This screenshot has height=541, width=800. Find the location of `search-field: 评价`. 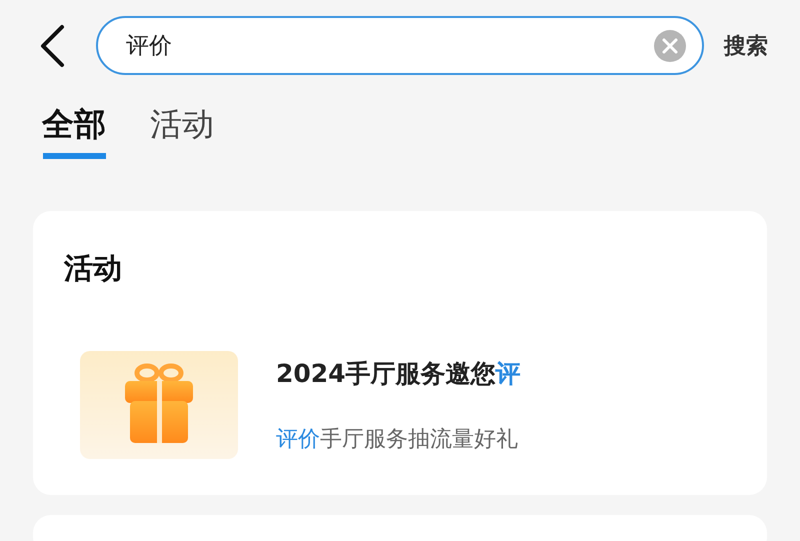

search-field: 评价 is located at coordinates (400, 45).